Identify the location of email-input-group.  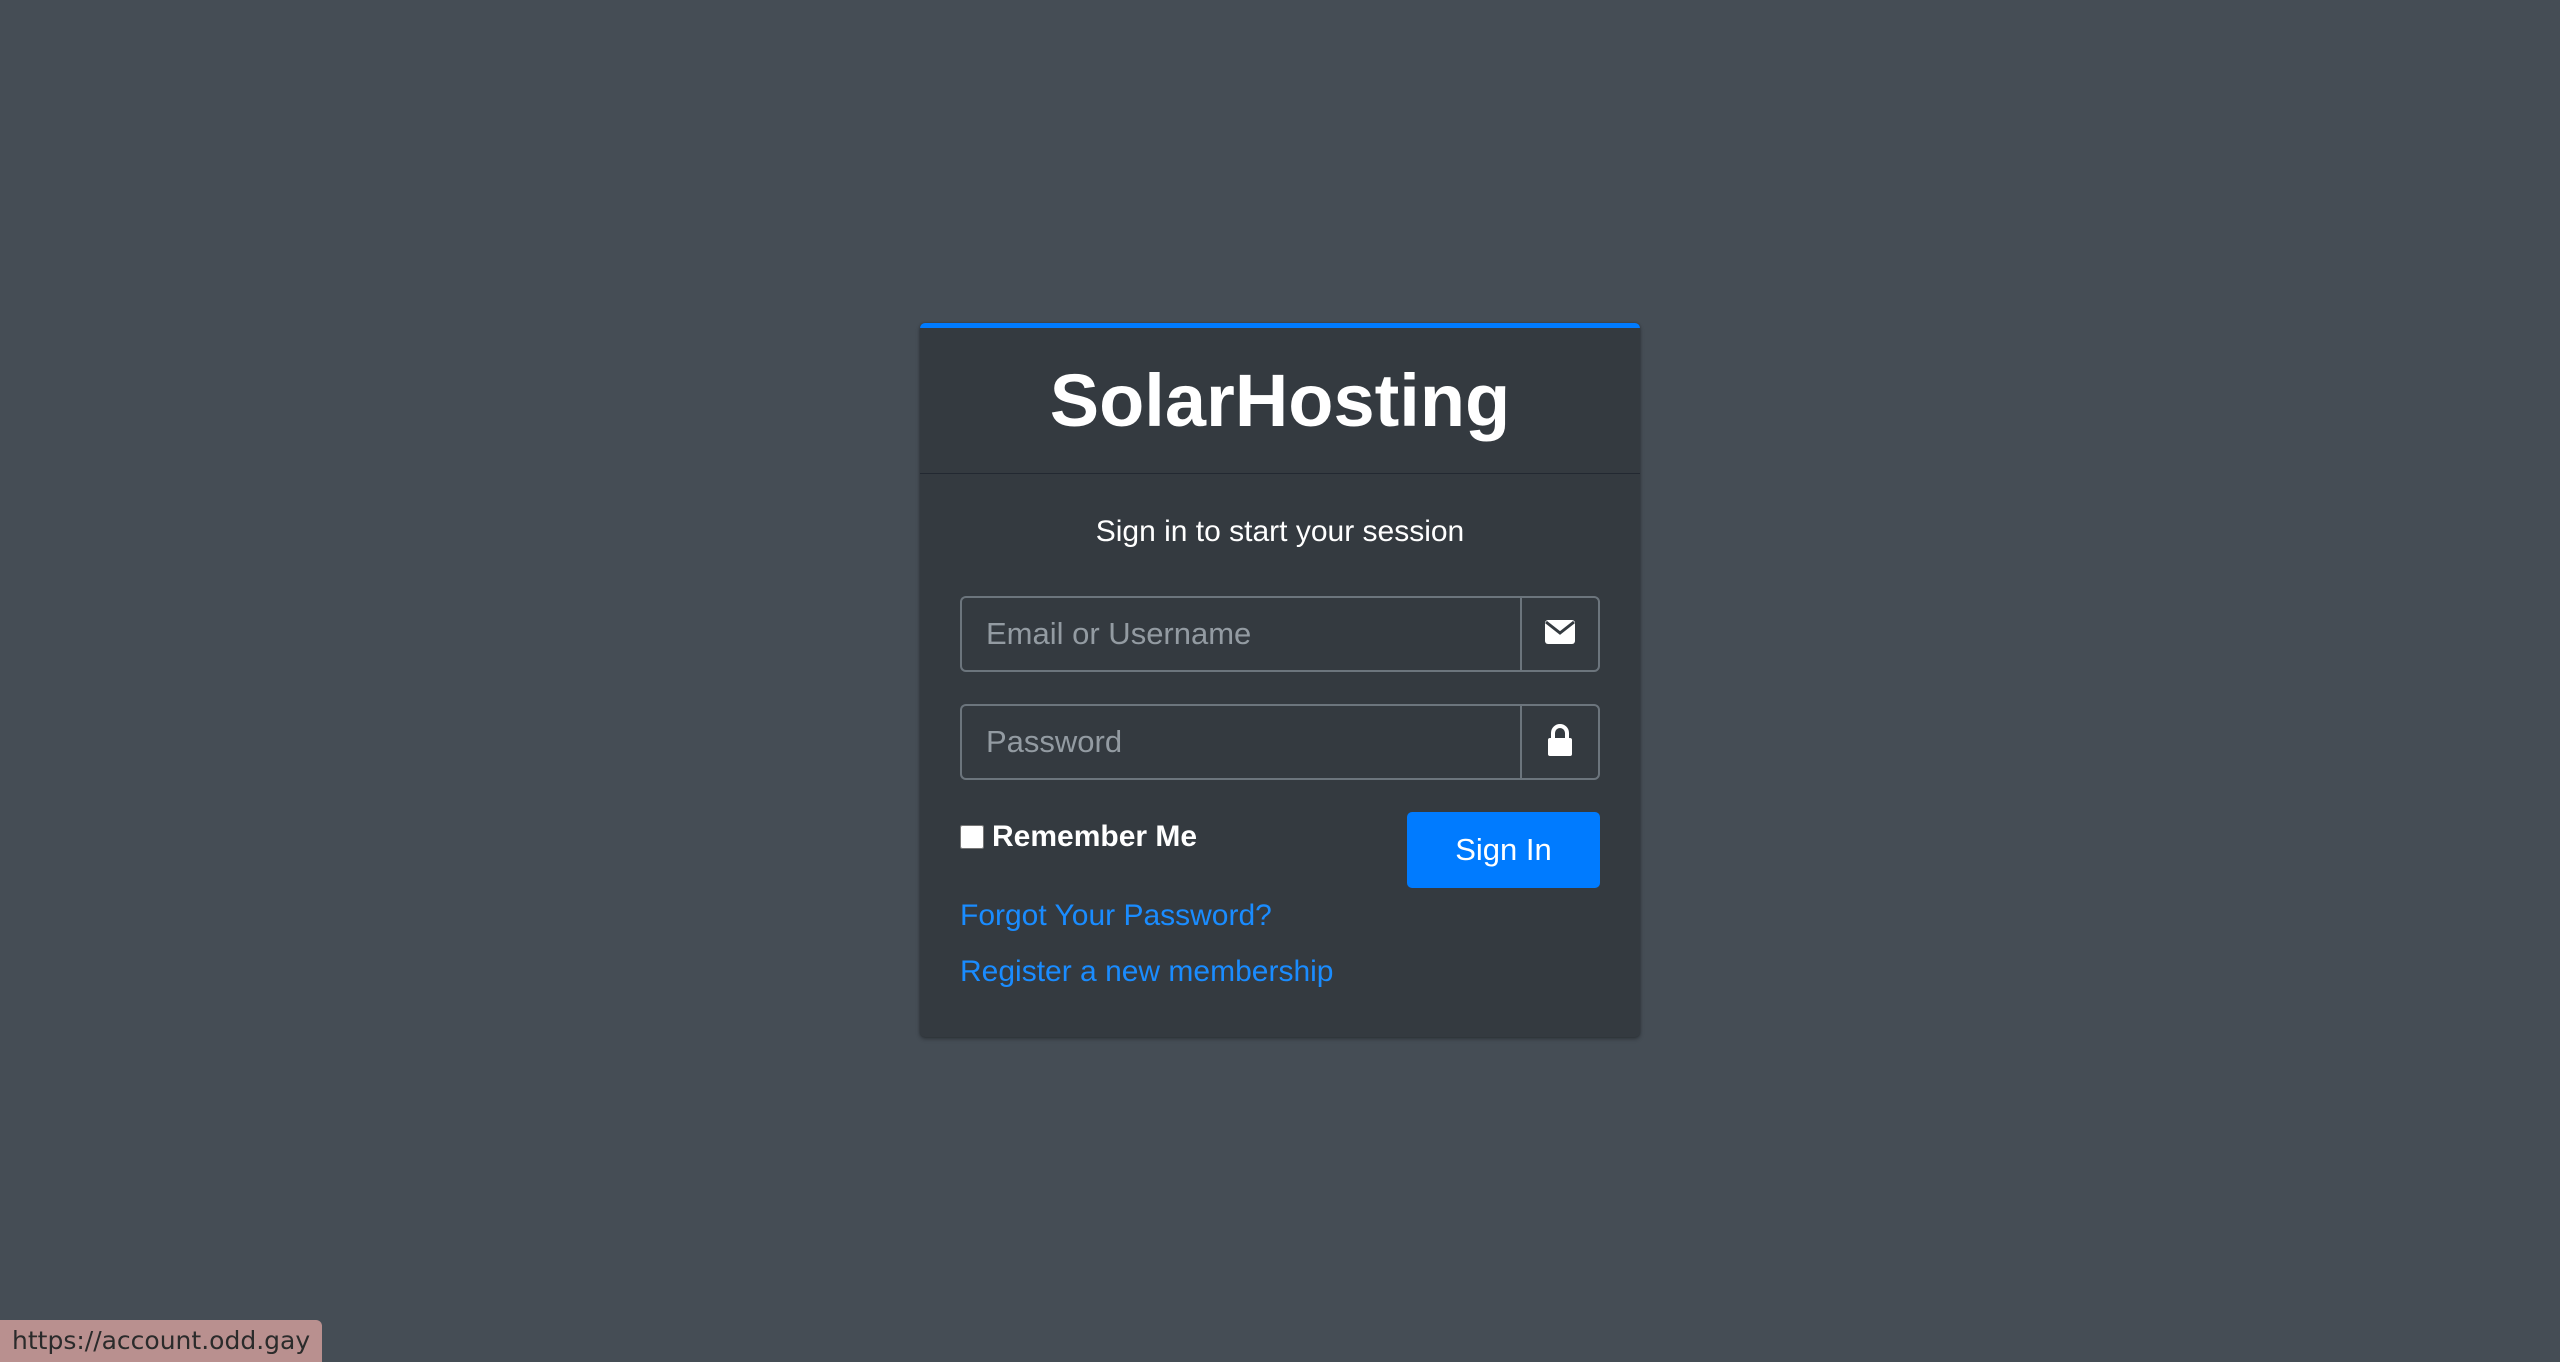
(1280, 634).